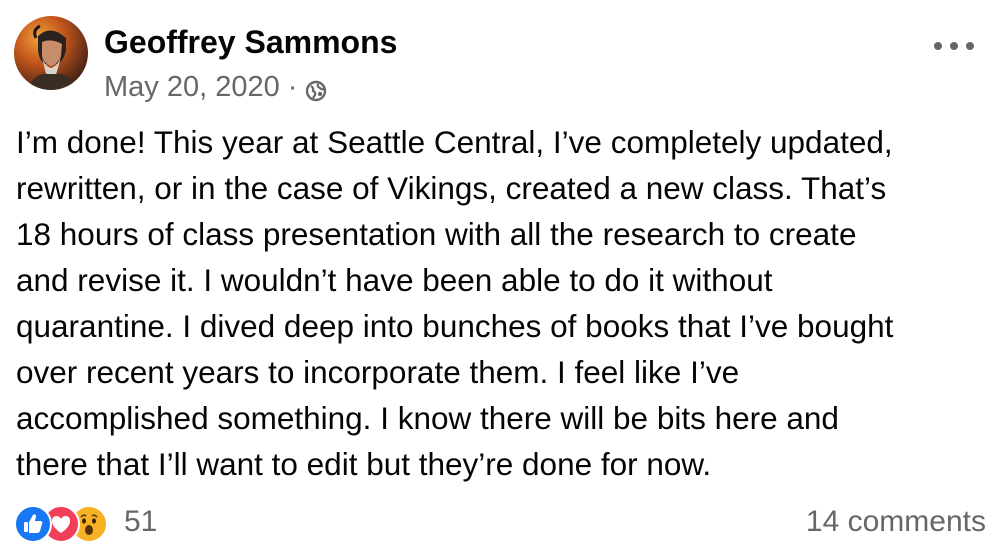  Describe the element at coordinates (316, 89) in the screenshot. I see `globe-icon` at that location.